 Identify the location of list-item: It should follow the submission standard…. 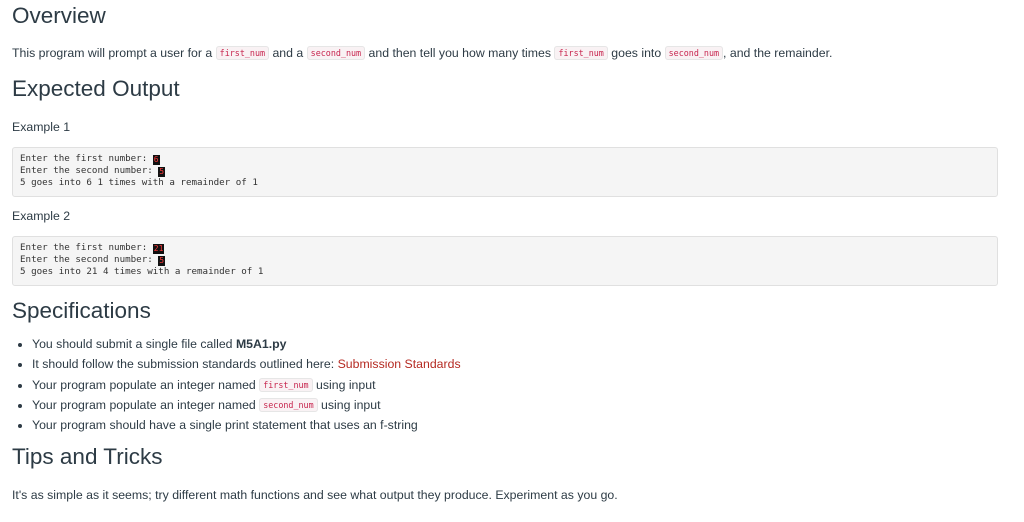
(246, 364).